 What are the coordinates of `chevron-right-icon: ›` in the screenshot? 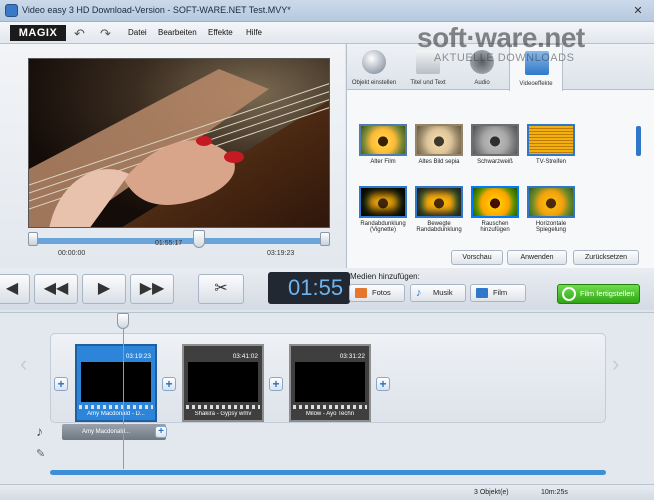 It's located at (615, 364).